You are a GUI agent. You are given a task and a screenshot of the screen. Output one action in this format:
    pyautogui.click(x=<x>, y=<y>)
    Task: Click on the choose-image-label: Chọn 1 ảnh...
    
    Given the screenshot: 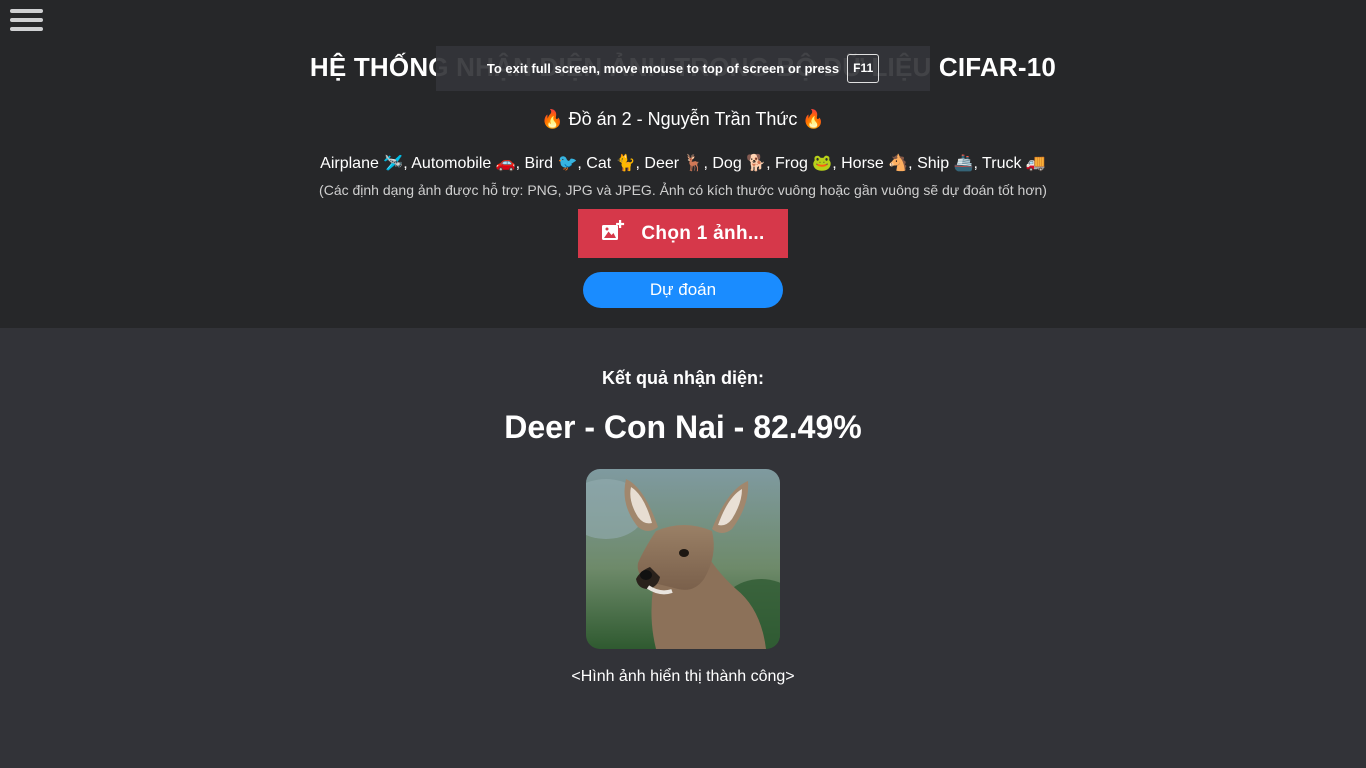 What is the action you would take?
    pyautogui.click(x=703, y=233)
    